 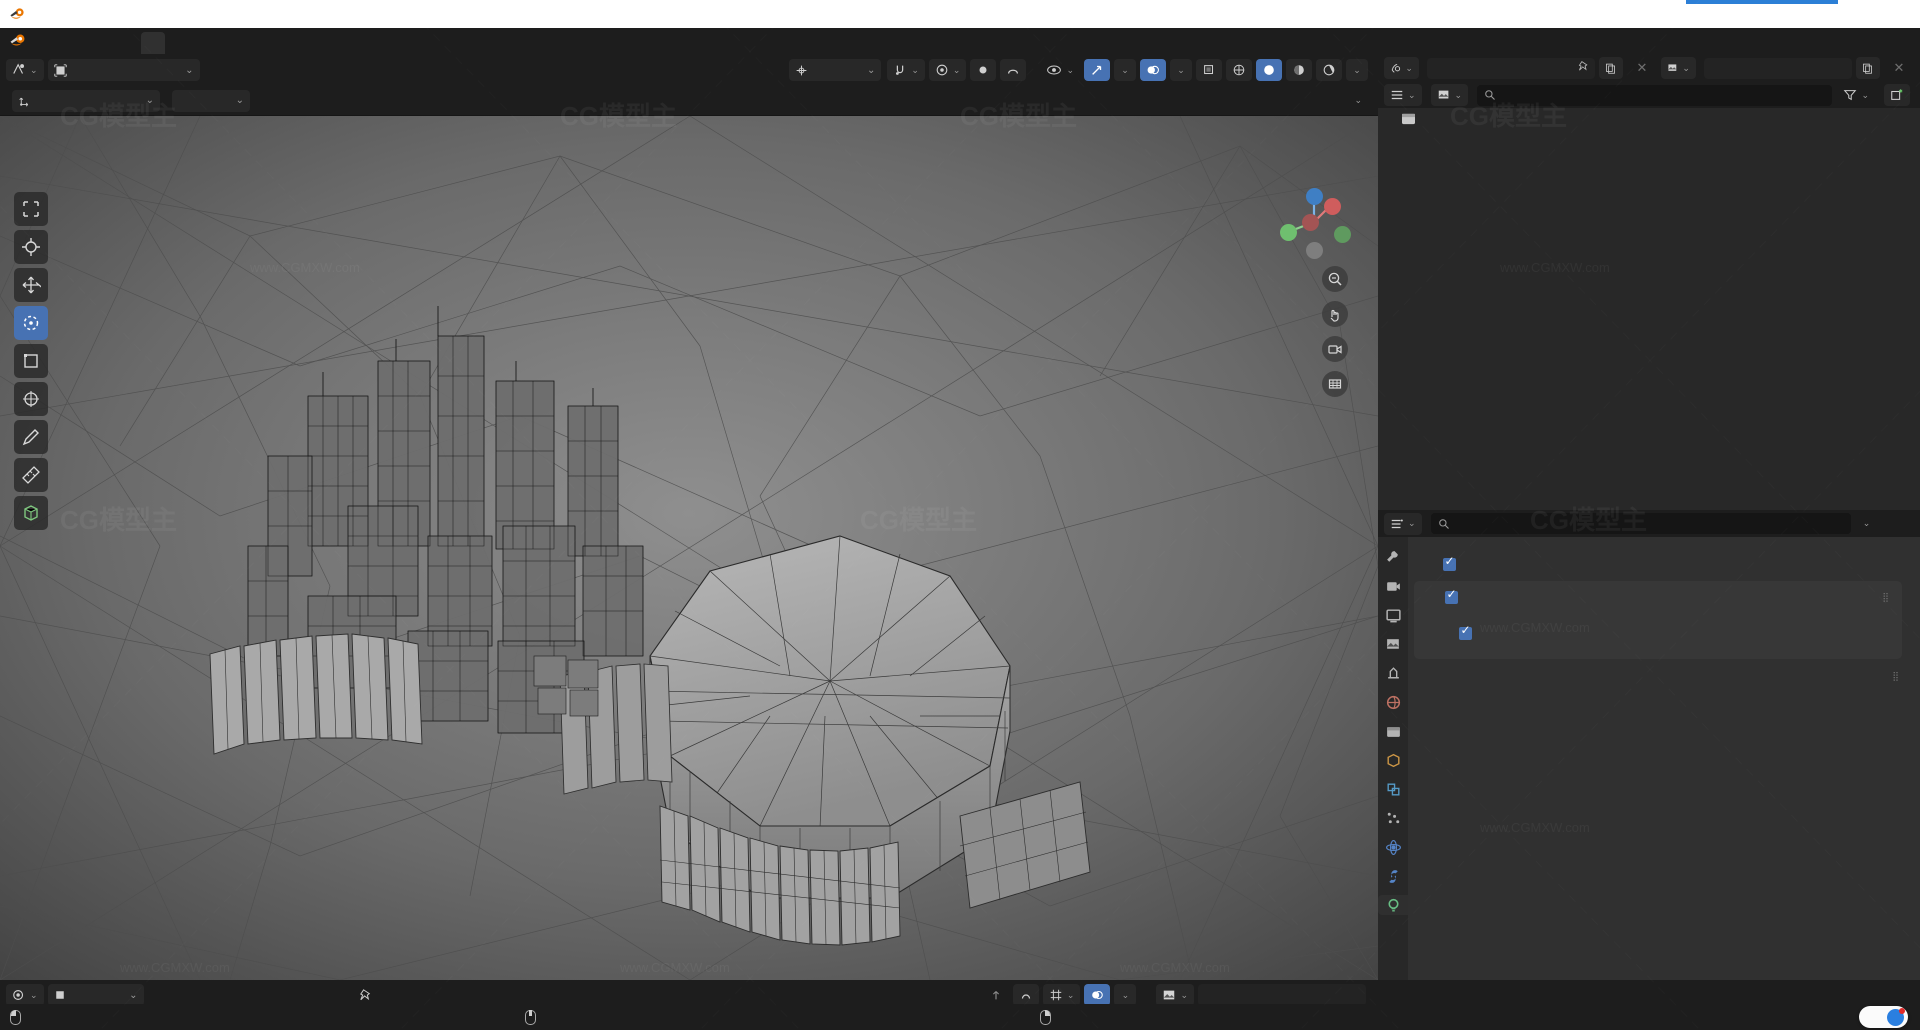 I want to click on custom-distance-checkbox, so click(x=1449, y=562).